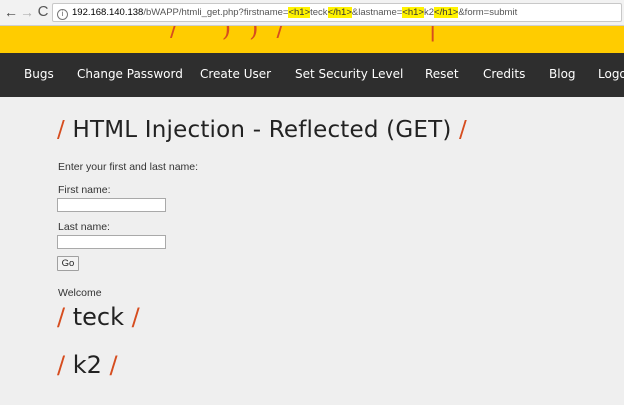 The height and width of the screenshot is (405, 624). What do you see at coordinates (339, 12) in the screenshot?
I see `url-tag-close-1: </h1>` at bounding box center [339, 12].